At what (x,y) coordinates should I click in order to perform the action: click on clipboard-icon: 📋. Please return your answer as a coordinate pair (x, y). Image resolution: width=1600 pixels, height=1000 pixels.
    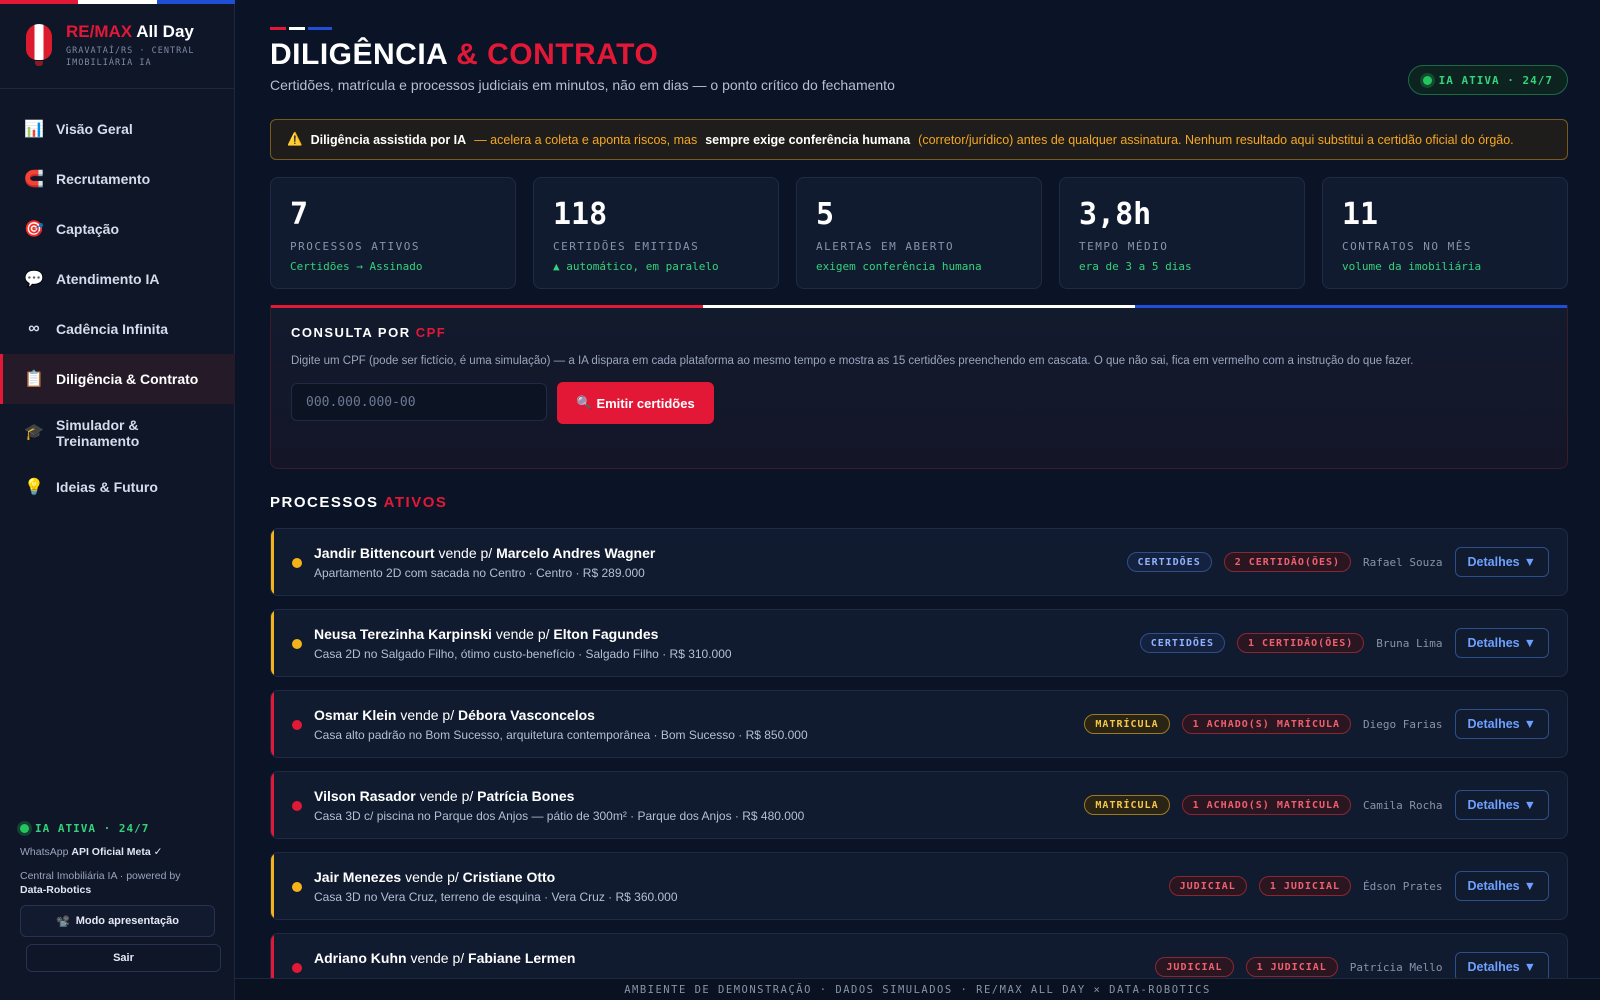
    Looking at the image, I should click on (34, 379).